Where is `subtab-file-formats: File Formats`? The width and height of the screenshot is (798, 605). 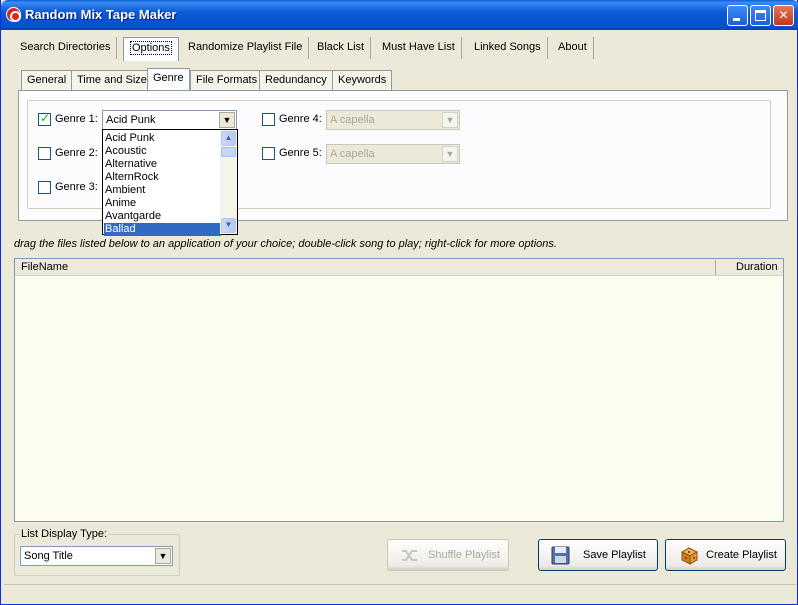
subtab-file-formats: File Formats is located at coordinates (227, 80).